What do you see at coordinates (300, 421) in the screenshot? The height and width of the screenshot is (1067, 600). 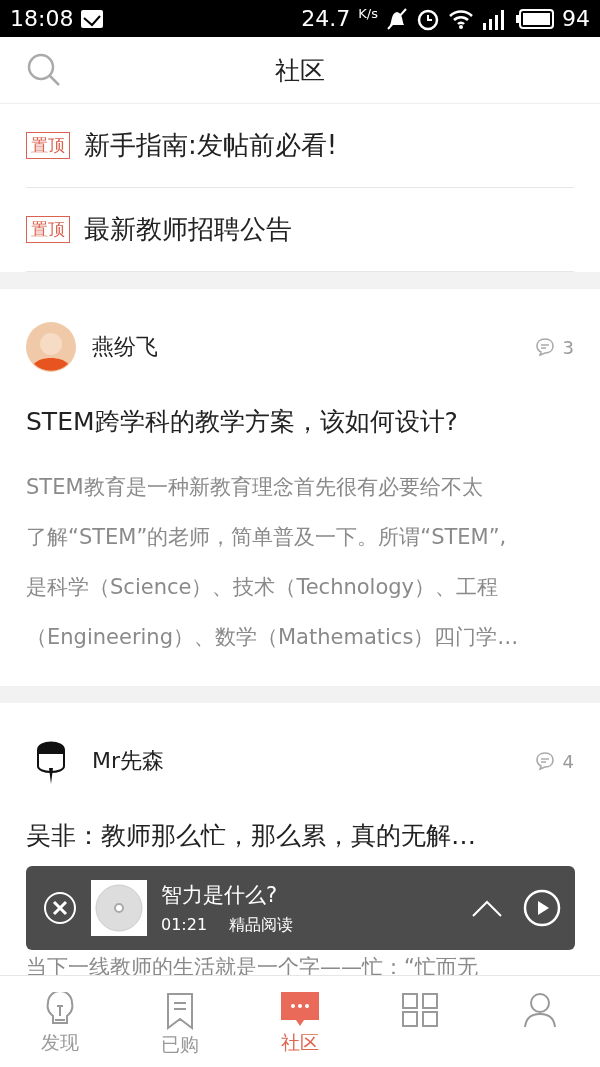 I see `post-title: STEM跨学科的教学方案，该如何设计?` at bounding box center [300, 421].